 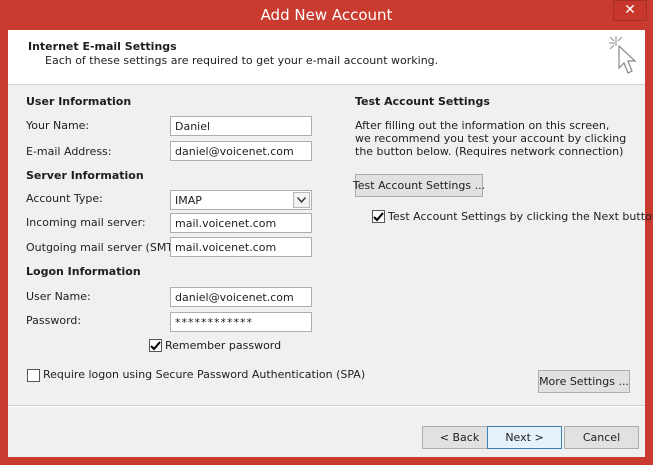 What do you see at coordinates (86, 222) in the screenshot?
I see `incoming-server-label: Incoming mail server:` at bounding box center [86, 222].